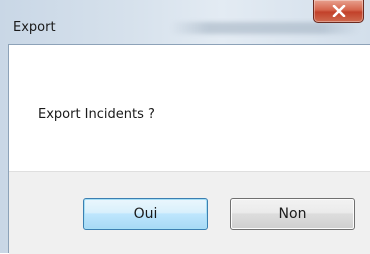 The width and height of the screenshot is (370, 254). I want to click on no-button: Non, so click(292, 214).